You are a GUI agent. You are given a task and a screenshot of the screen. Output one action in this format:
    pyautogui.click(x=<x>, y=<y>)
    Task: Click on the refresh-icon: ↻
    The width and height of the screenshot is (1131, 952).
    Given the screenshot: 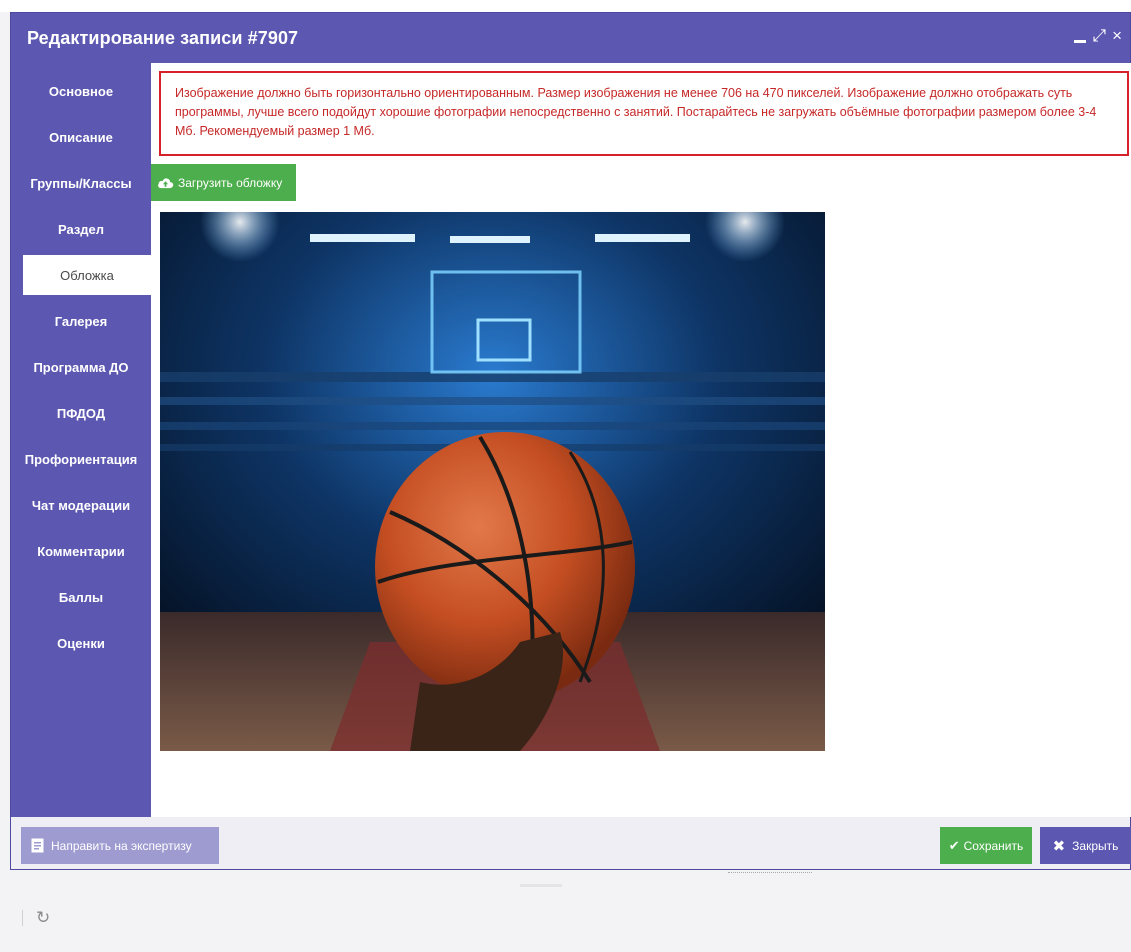 What is the action you would take?
    pyautogui.click(x=44, y=917)
    